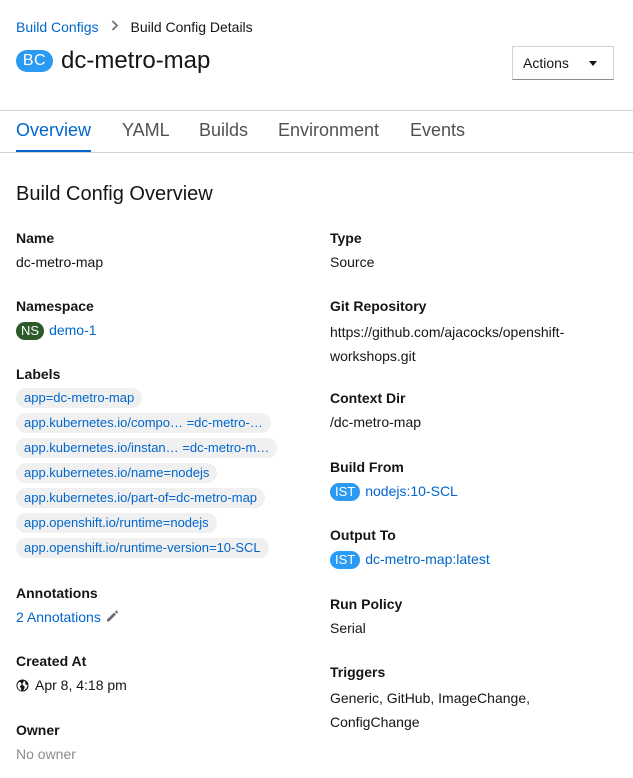  I want to click on label-chip: app.openshift.io/runtime=nodejs, so click(116, 523).